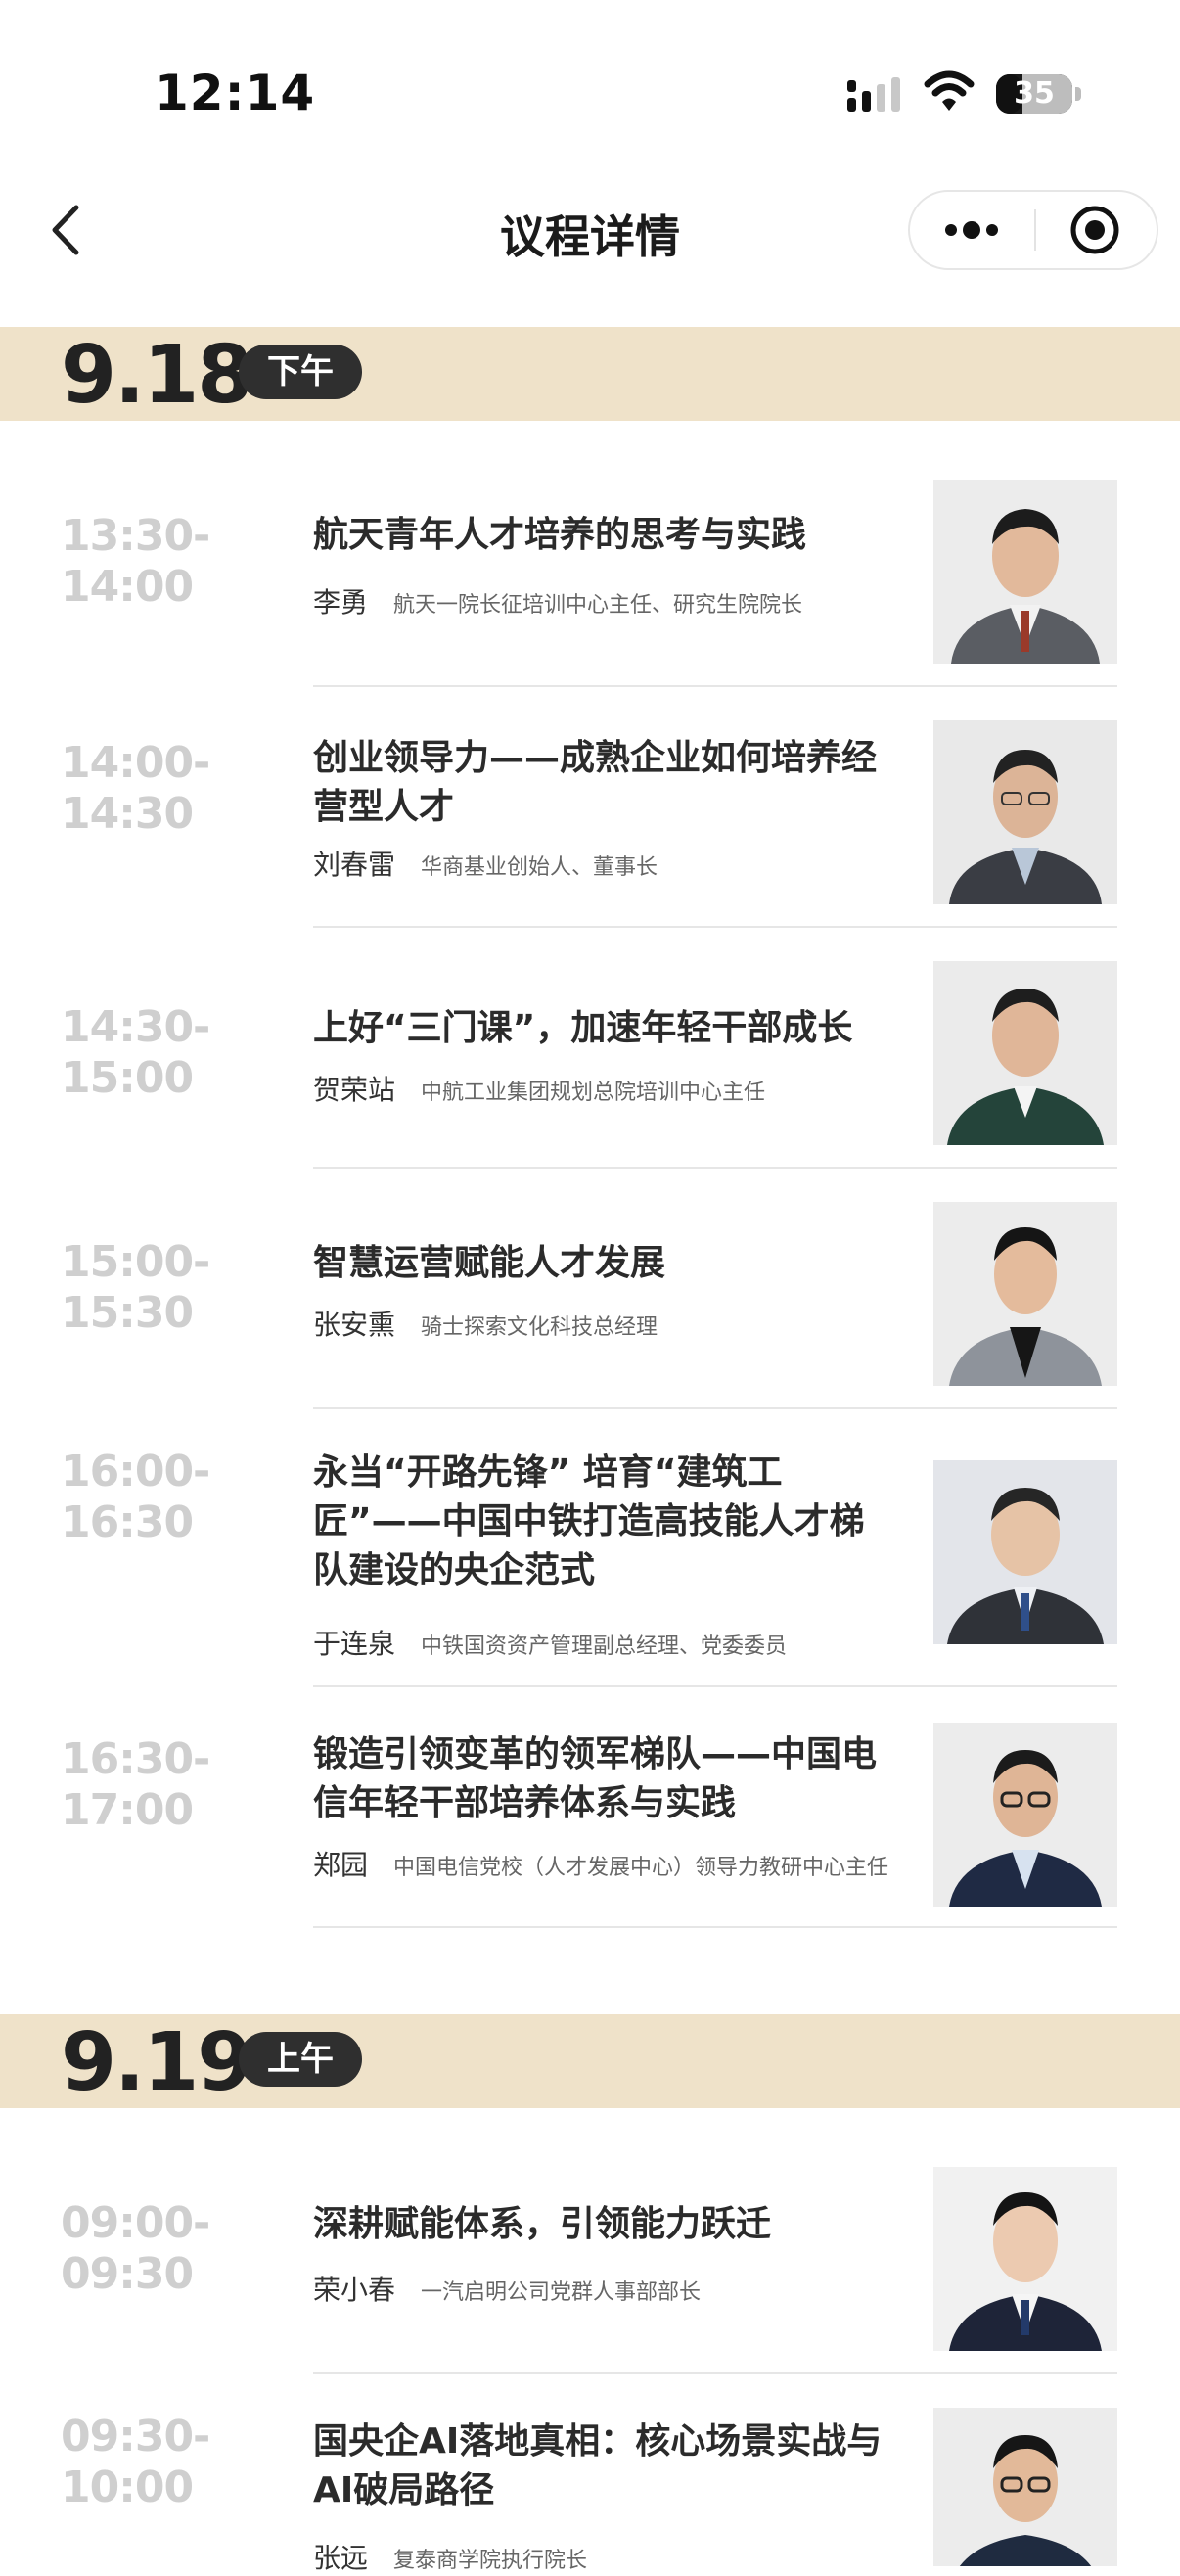 Image resolution: width=1180 pixels, height=2576 pixels. I want to click on speaker-name: 李勇, so click(341, 603).